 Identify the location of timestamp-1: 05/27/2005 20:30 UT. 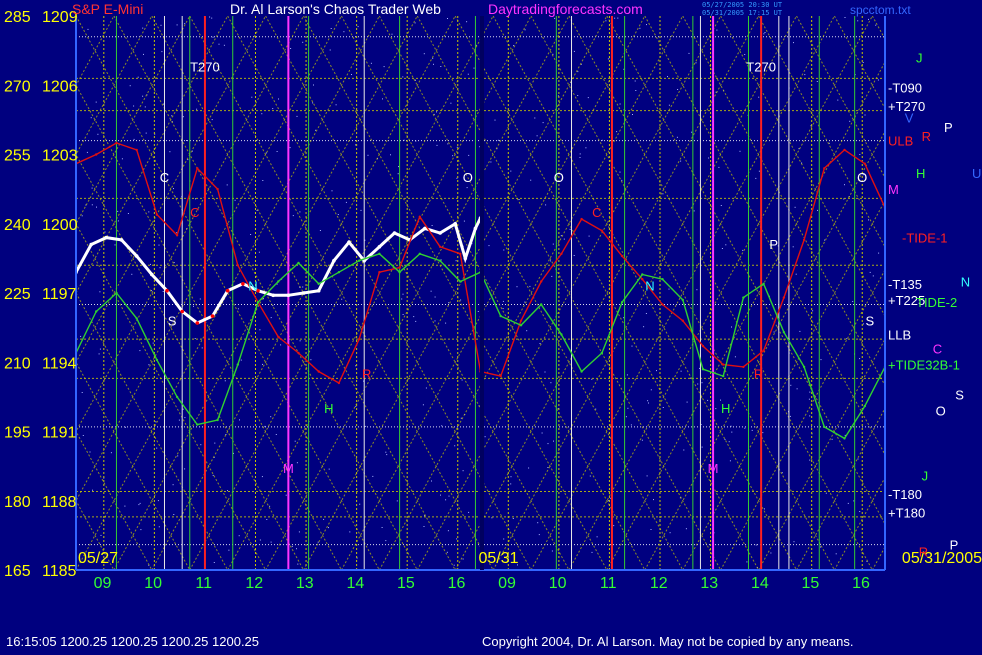
(742, 5).